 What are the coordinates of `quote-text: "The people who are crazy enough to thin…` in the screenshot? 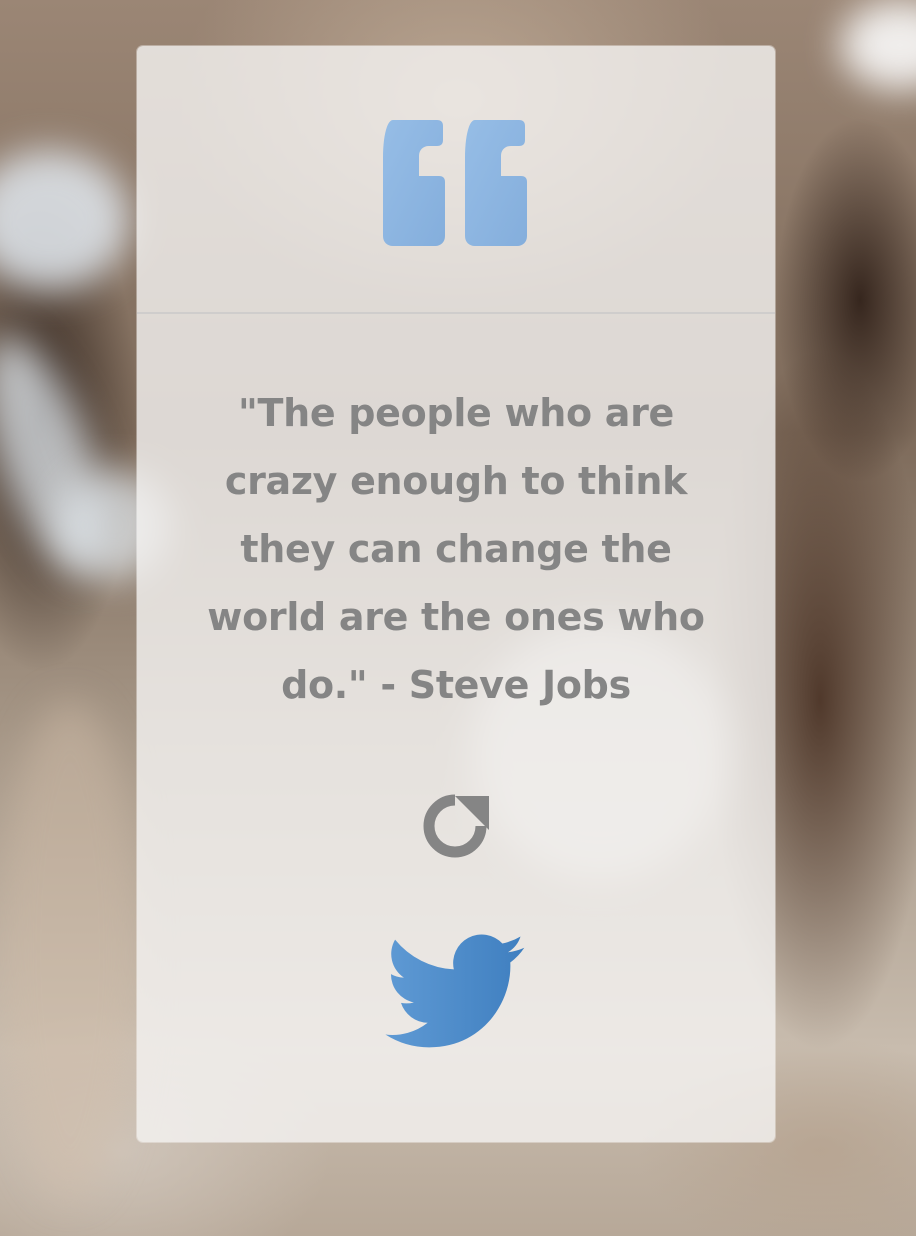 It's located at (456, 549).